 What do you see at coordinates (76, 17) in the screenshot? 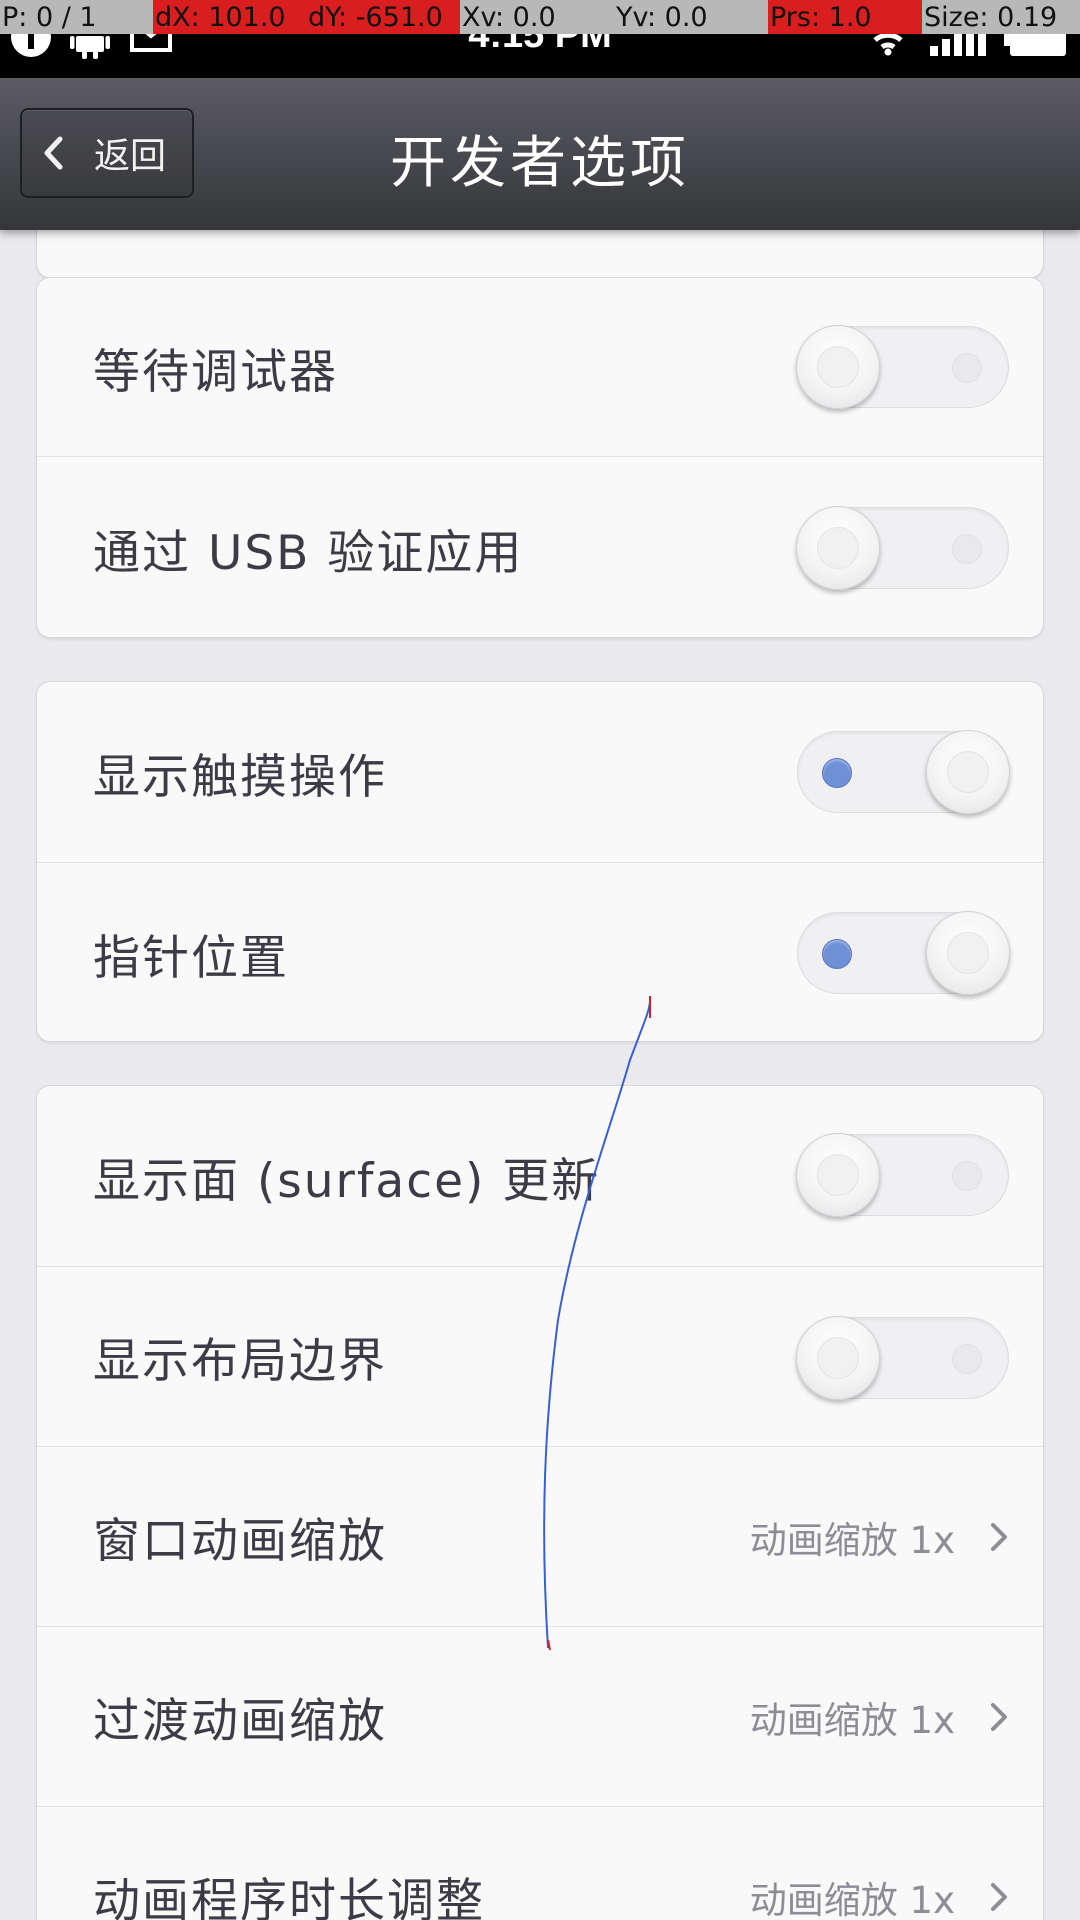
I see `pointer-count: P: 0 / 1` at bounding box center [76, 17].